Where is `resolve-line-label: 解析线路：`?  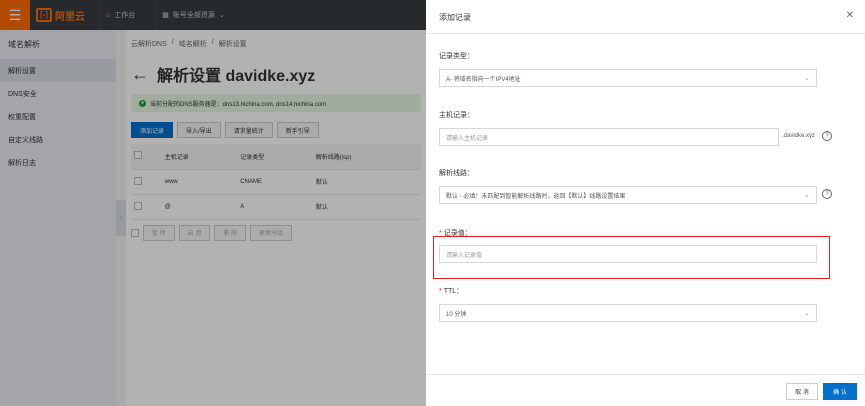
resolve-line-label: 解析线路： is located at coordinates (456, 173).